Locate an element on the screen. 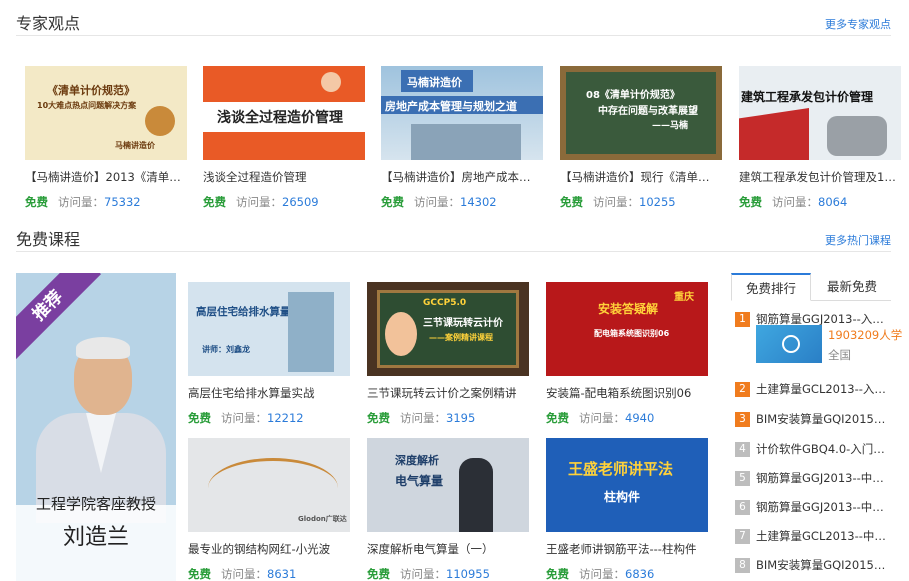 This screenshot has width=909, height=581. visits-count: 8631 is located at coordinates (282, 574).